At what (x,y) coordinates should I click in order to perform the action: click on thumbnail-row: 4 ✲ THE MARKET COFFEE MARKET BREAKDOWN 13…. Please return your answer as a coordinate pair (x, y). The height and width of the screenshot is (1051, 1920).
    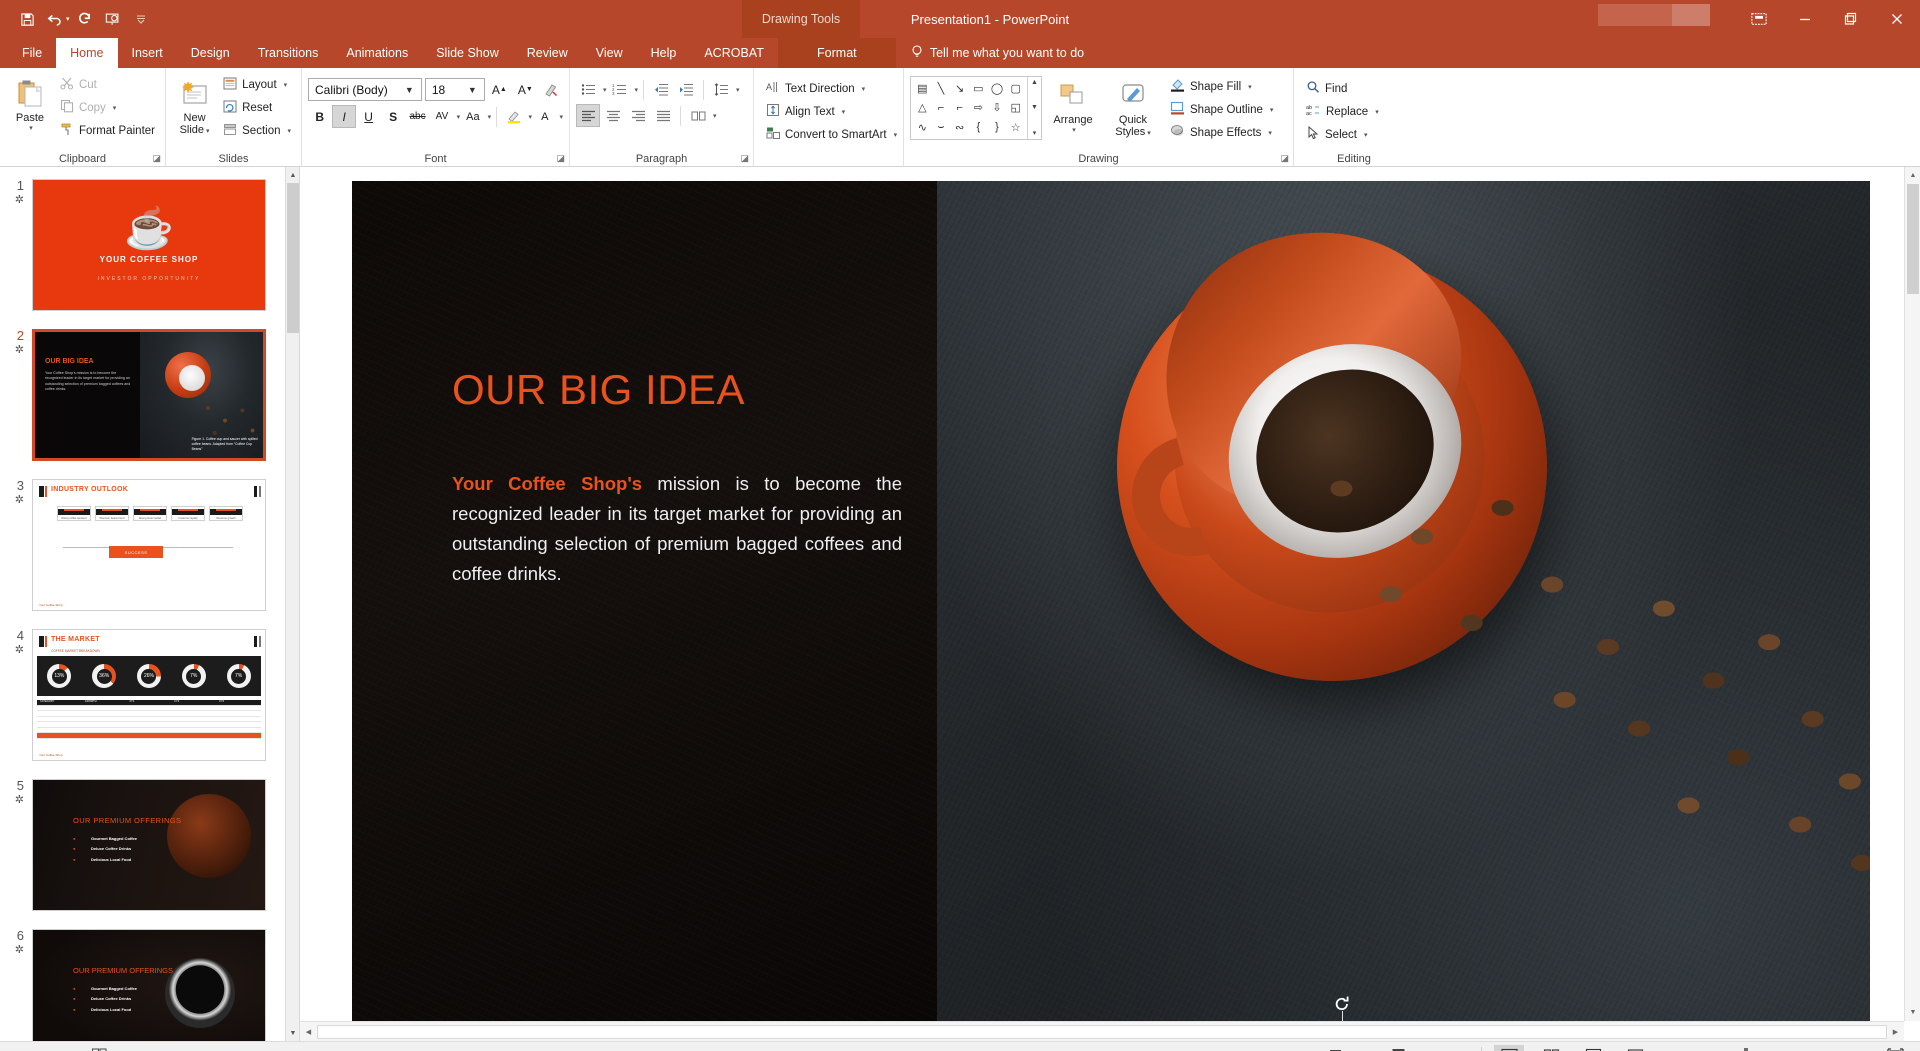
    Looking at the image, I should click on (142, 698).